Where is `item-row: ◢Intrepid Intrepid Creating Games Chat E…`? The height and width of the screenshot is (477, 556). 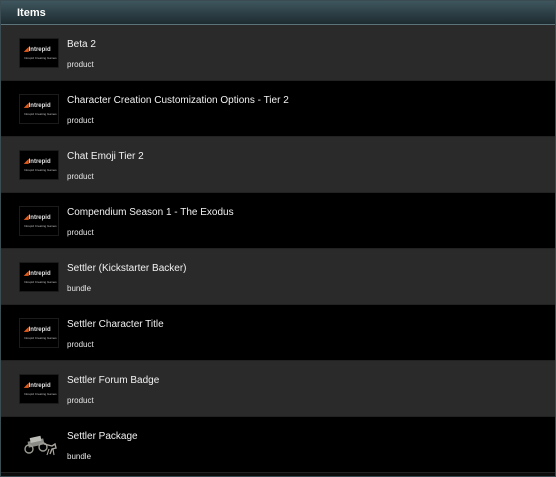 item-row: ◢Intrepid Intrepid Creating Games Chat E… is located at coordinates (278, 165).